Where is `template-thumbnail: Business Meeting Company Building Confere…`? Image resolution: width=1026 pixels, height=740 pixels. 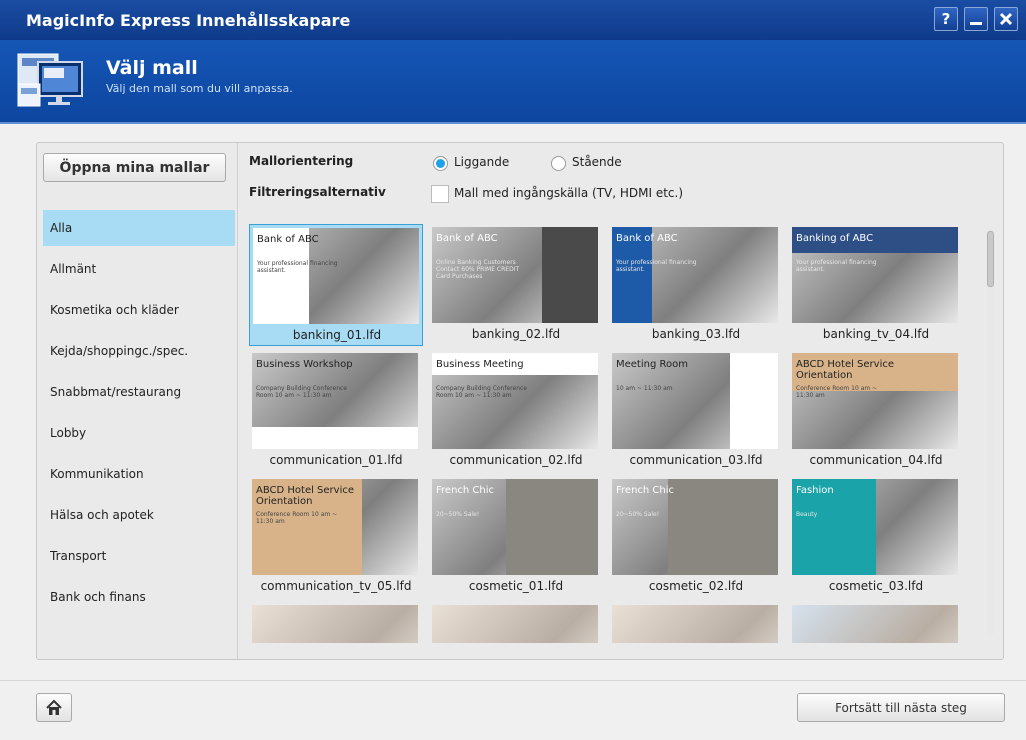 template-thumbnail: Business Meeting Company Building Confere… is located at coordinates (515, 401).